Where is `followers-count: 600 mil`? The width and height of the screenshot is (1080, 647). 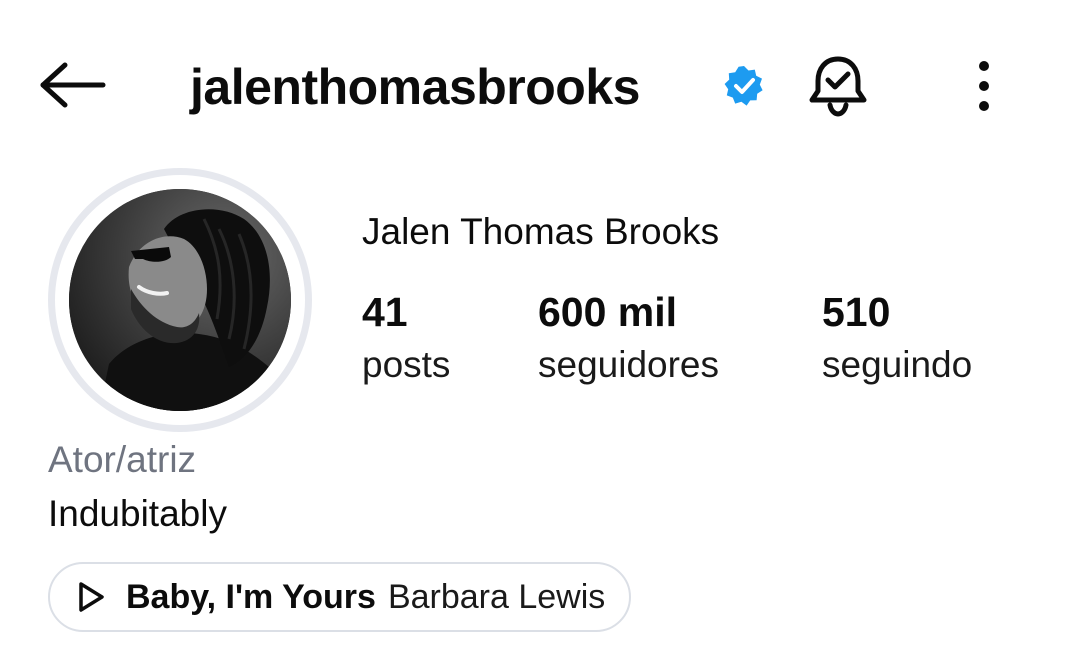 followers-count: 600 mil is located at coordinates (608, 312).